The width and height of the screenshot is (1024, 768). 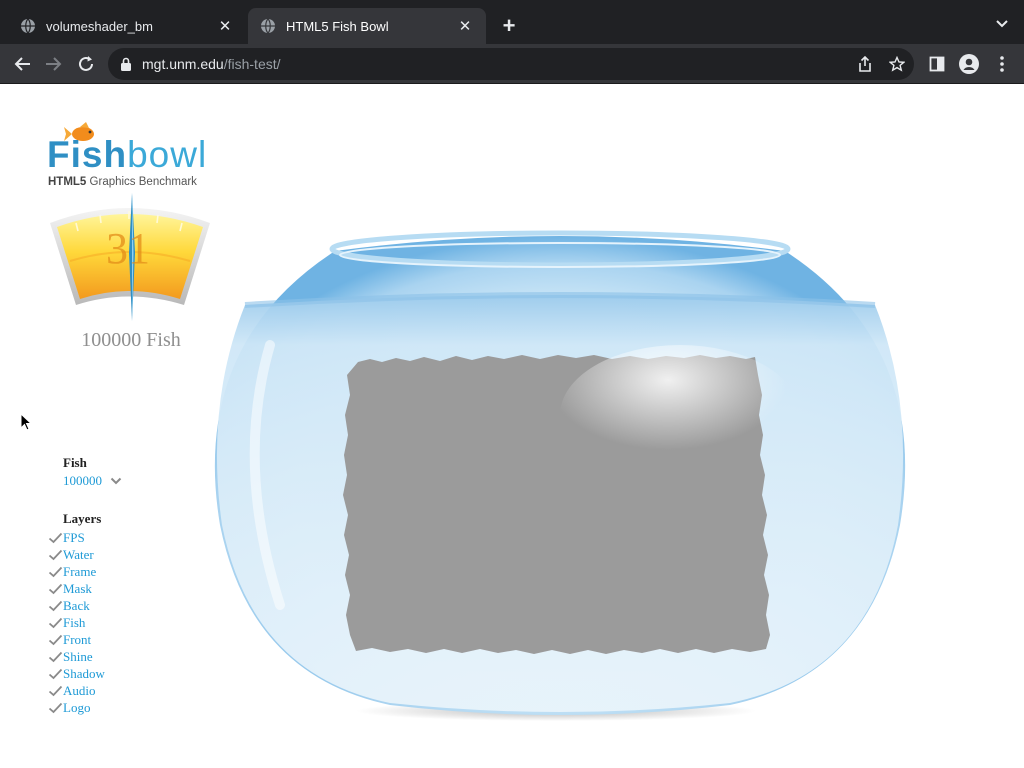 What do you see at coordinates (26, 422) in the screenshot?
I see `mouse-cursor-icon` at bounding box center [26, 422].